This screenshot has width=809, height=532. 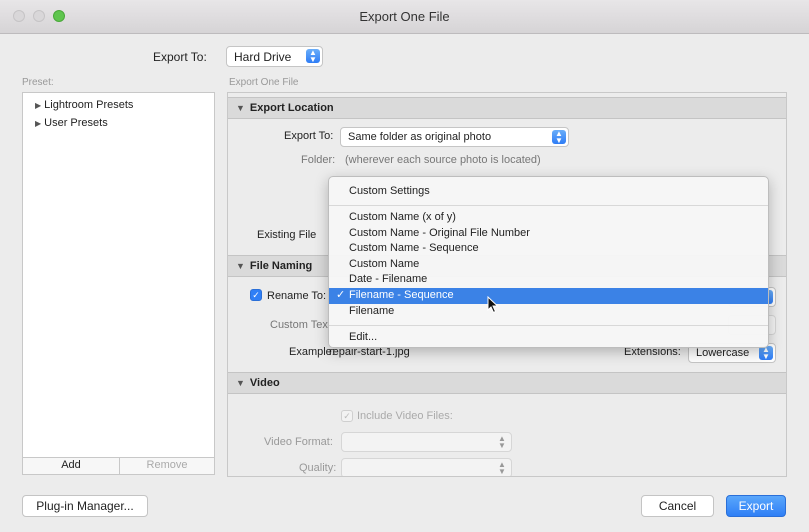 What do you see at coordinates (71, 123) in the screenshot?
I see `preset-folder-user: ▶ User Presets` at bounding box center [71, 123].